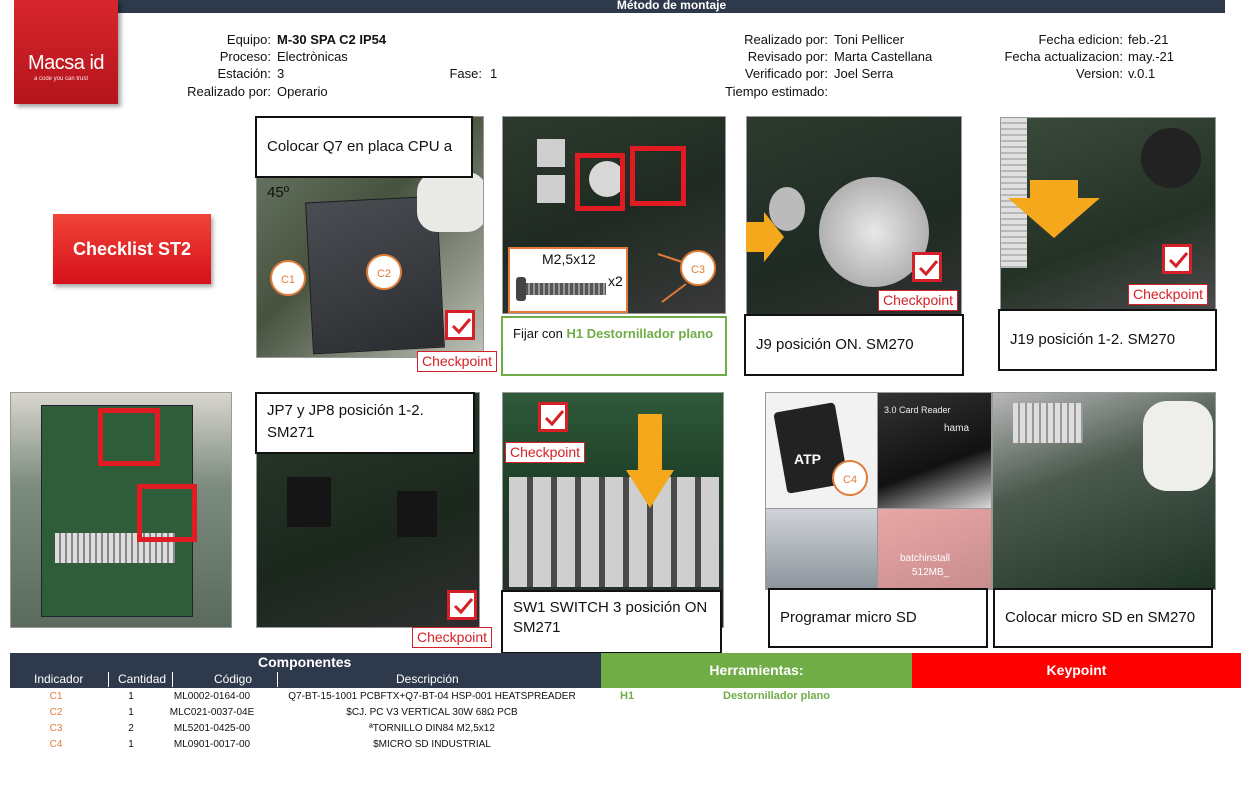  Describe the element at coordinates (56, 744) in the screenshot. I see `cell-indicator: C4` at that location.